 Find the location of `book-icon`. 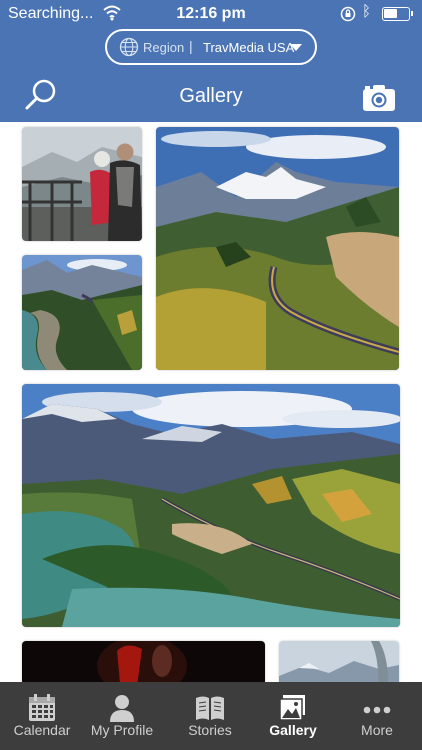

book-icon is located at coordinates (210, 708).